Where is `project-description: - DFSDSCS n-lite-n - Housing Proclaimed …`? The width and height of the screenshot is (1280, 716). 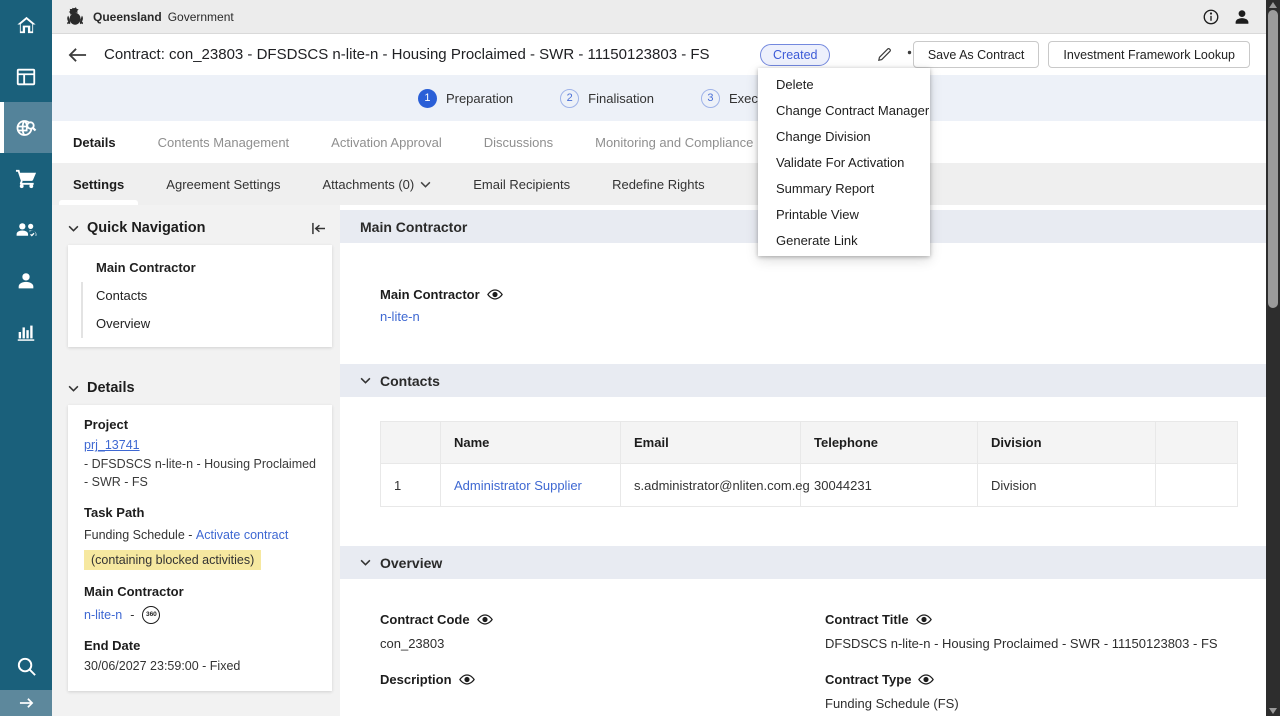 project-description: - DFSDSCS n-lite-n - Housing Proclaimed … is located at coordinates (200, 473).